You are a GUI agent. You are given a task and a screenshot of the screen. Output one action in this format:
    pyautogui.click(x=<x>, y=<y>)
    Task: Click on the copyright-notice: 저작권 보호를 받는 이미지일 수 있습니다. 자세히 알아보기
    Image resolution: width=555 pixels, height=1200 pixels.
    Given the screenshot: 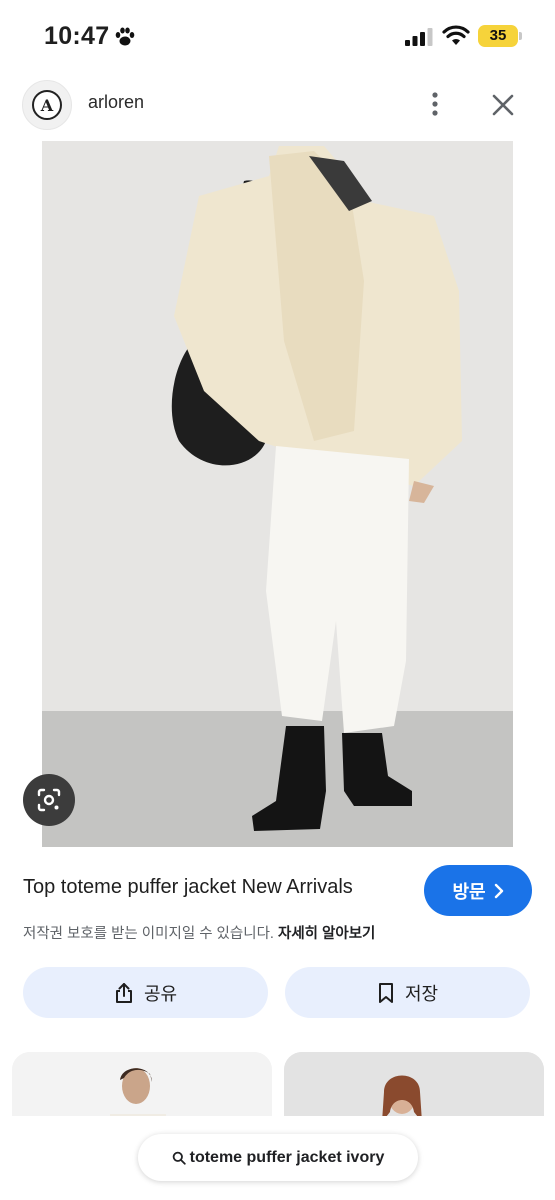 What is the action you would take?
    pyautogui.click(x=199, y=932)
    